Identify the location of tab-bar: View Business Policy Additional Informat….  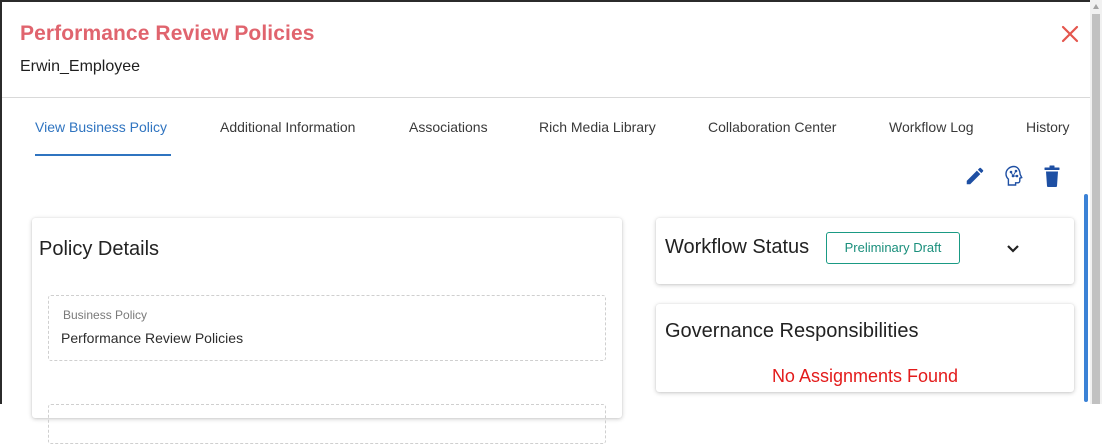
(546, 127).